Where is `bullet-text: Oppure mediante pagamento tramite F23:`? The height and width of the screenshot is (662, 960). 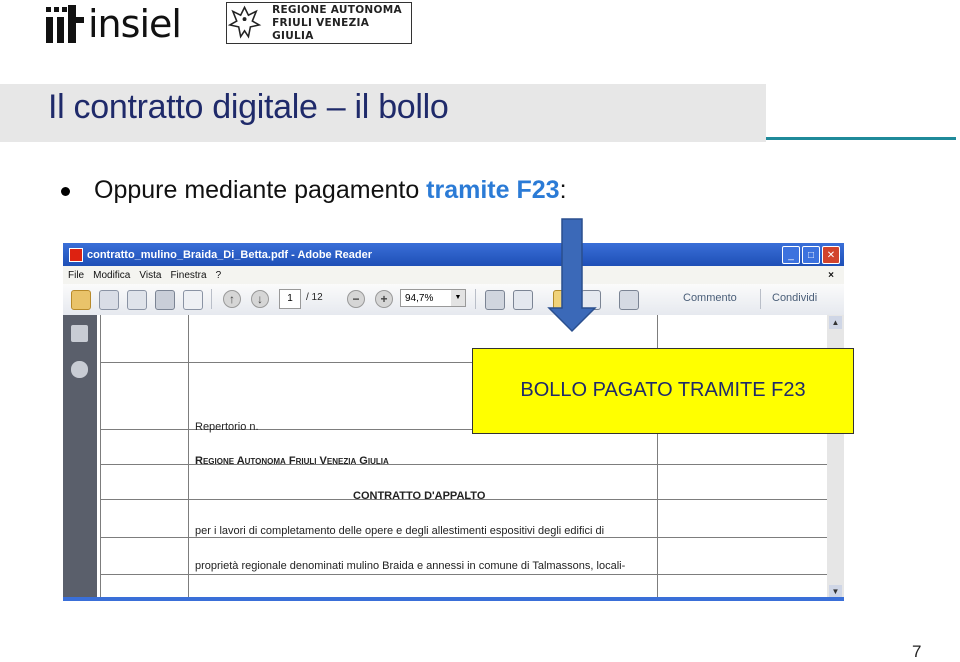
bullet-text: Oppure mediante pagamento tramite F23: is located at coordinates (330, 190).